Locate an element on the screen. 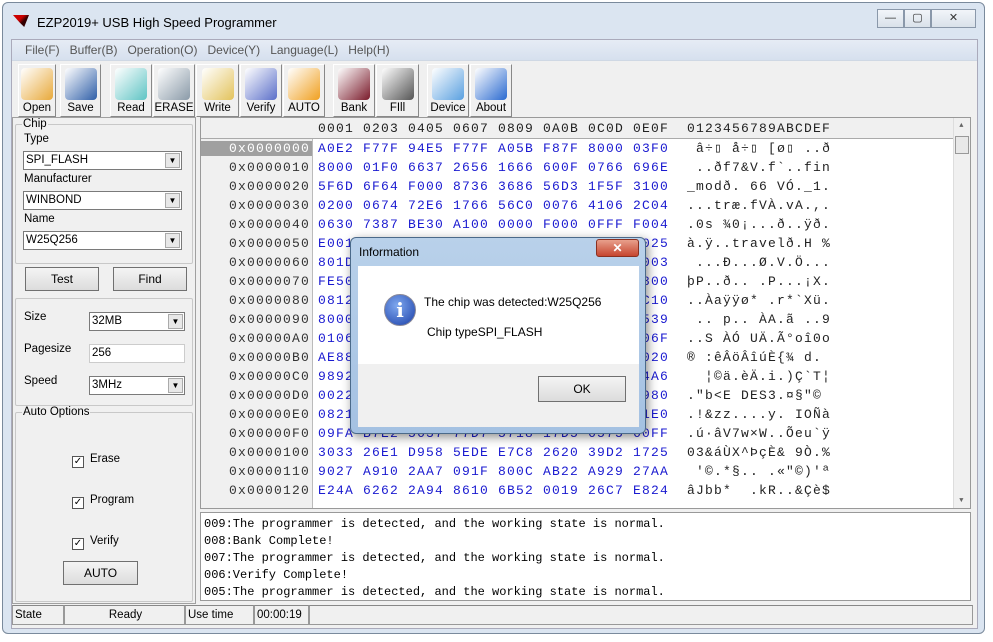 The image size is (993, 642). toolbar-save-button: Save is located at coordinates (80, 90).